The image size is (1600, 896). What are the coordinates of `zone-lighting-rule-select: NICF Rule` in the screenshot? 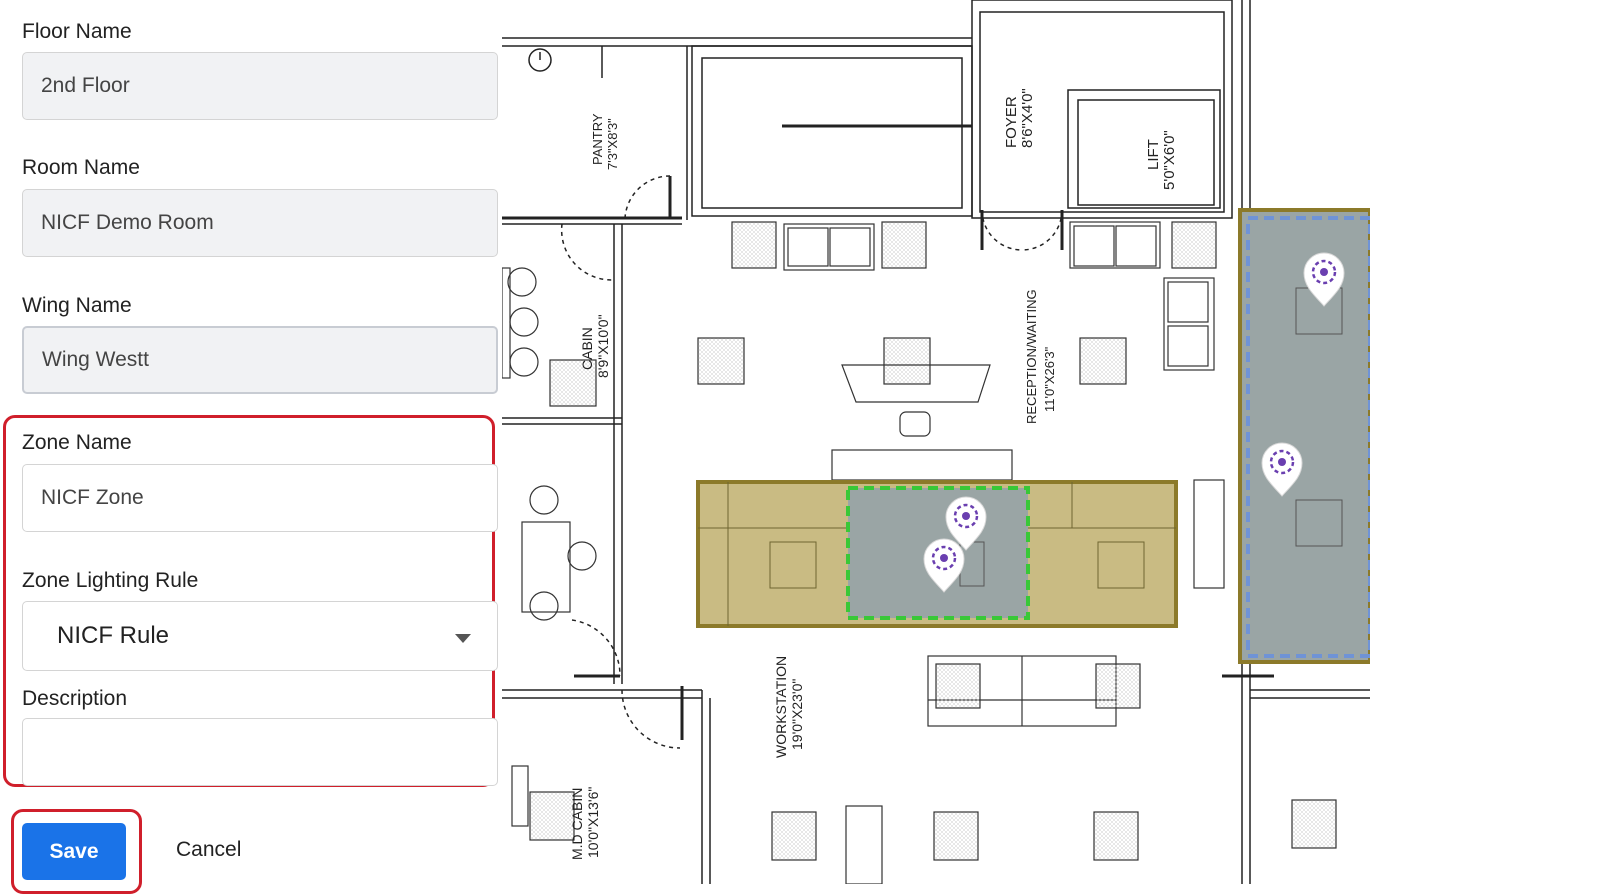 It's located at (260, 636).